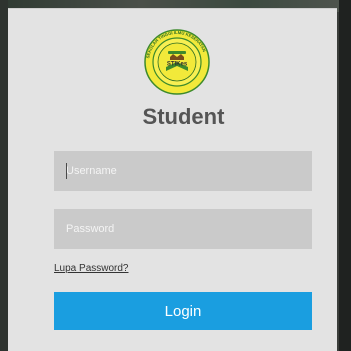  Describe the element at coordinates (66, 171) in the screenshot. I see `text-cursor` at that location.